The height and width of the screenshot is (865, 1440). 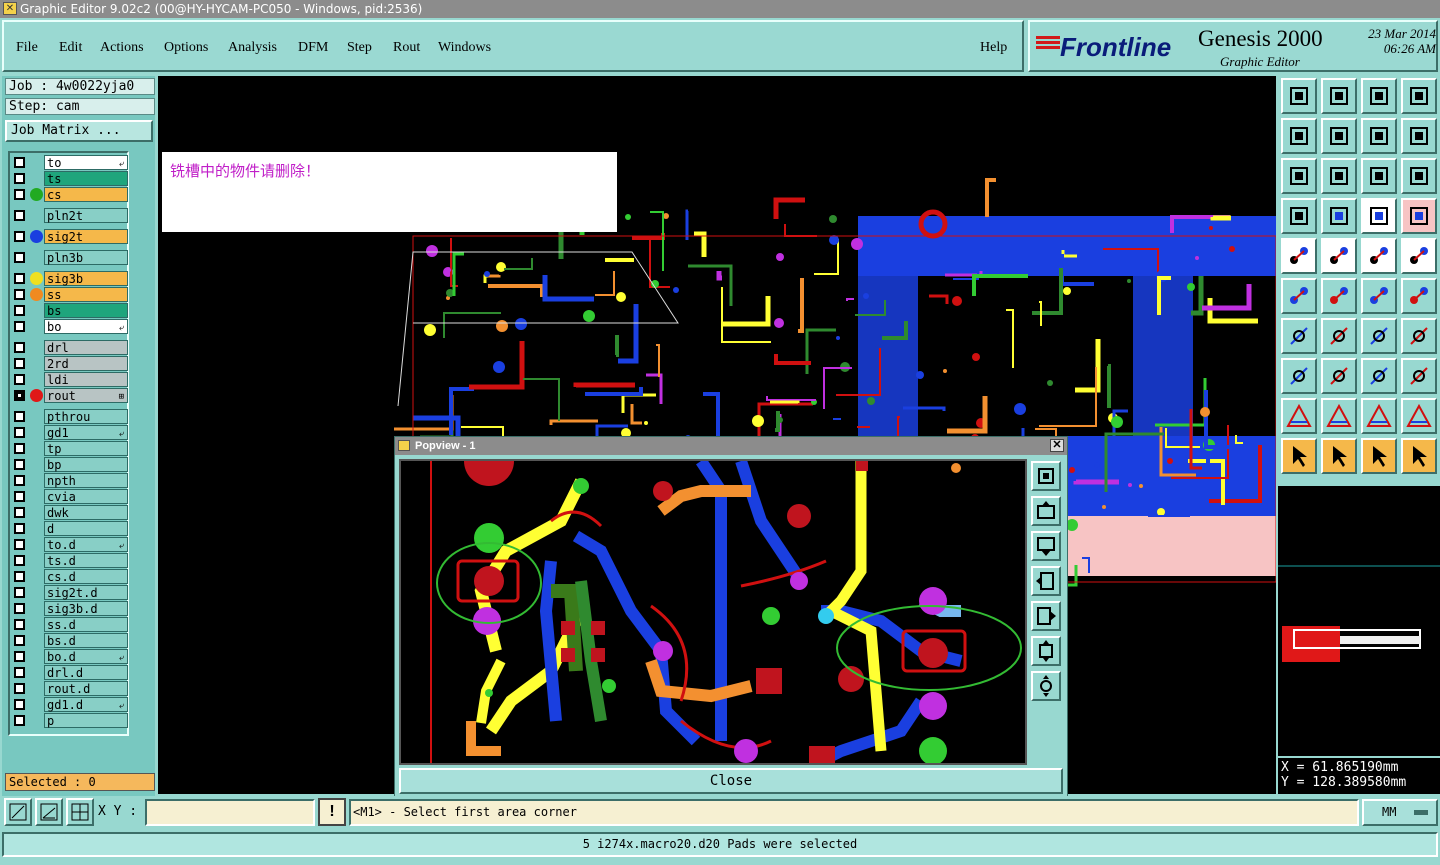 I want to click on popview-up-icon, so click(x=1046, y=511).